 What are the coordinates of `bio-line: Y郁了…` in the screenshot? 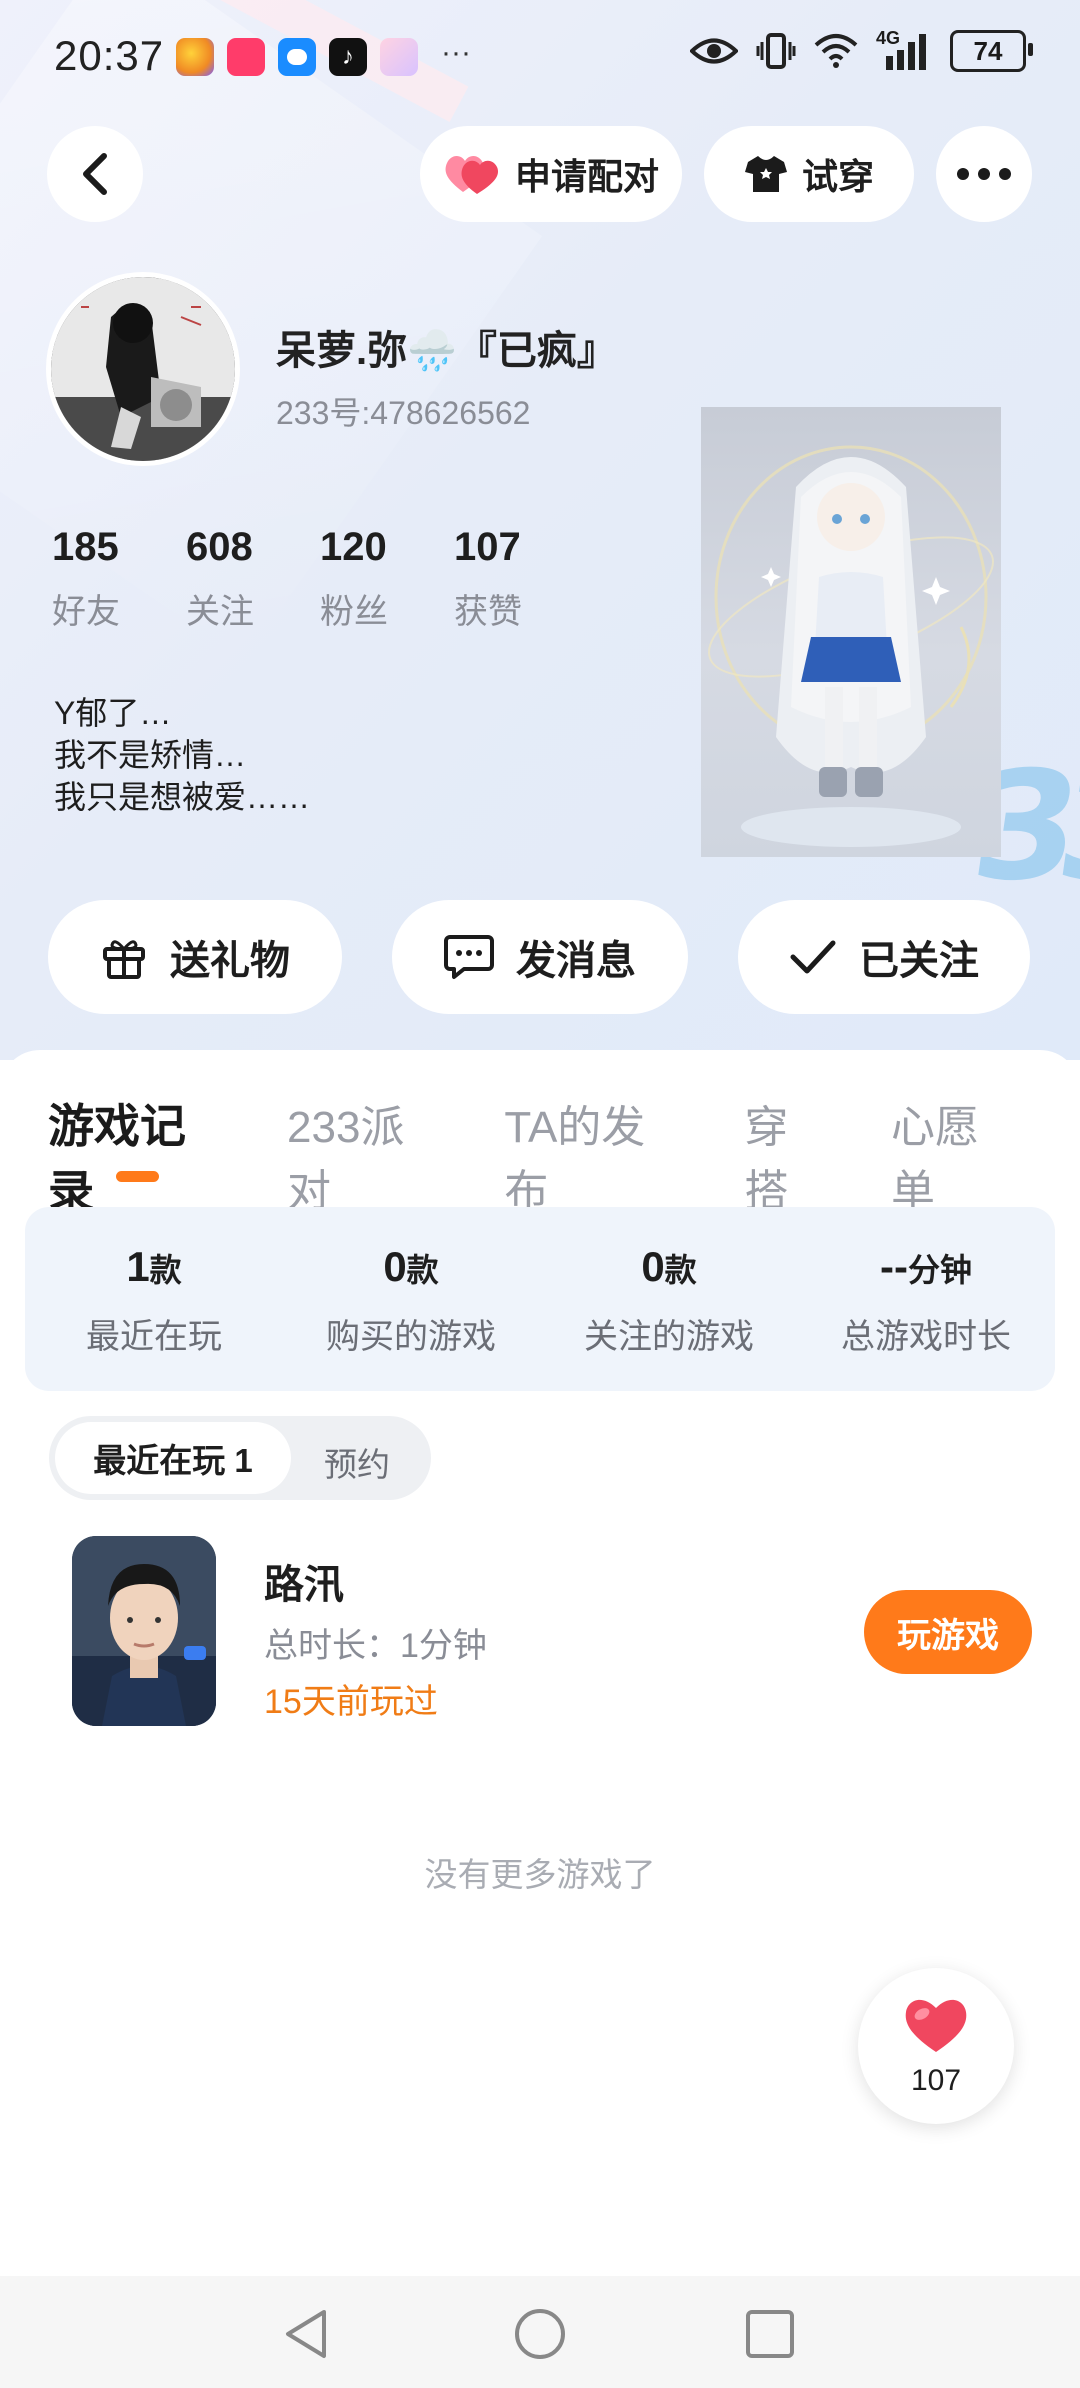 It's located at (113, 713).